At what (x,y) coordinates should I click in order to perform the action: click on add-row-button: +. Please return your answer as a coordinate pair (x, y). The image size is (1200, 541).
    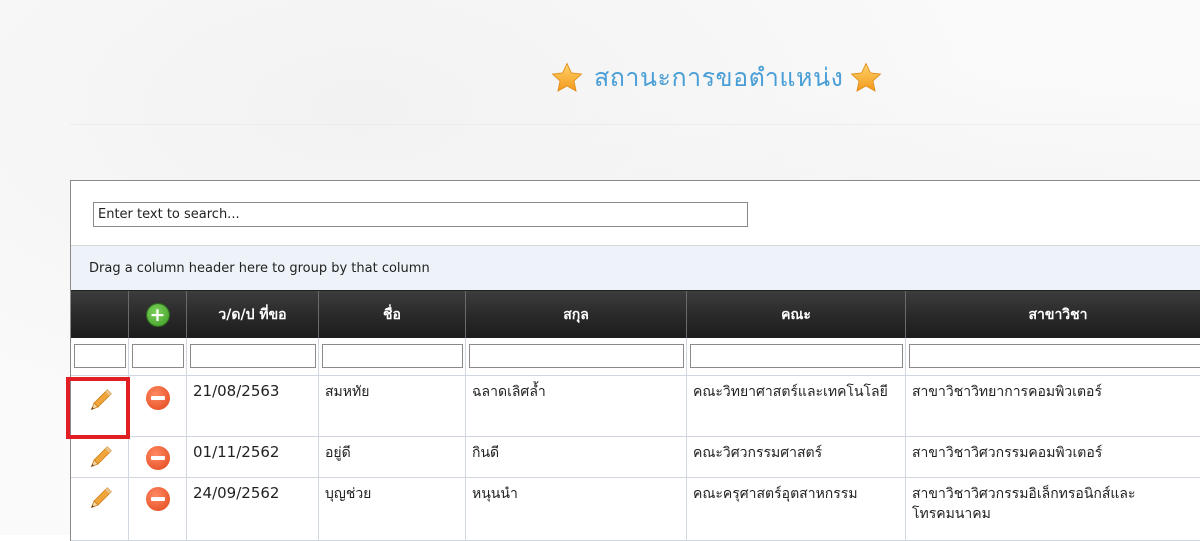
    Looking at the image, I should click on (157, 315).